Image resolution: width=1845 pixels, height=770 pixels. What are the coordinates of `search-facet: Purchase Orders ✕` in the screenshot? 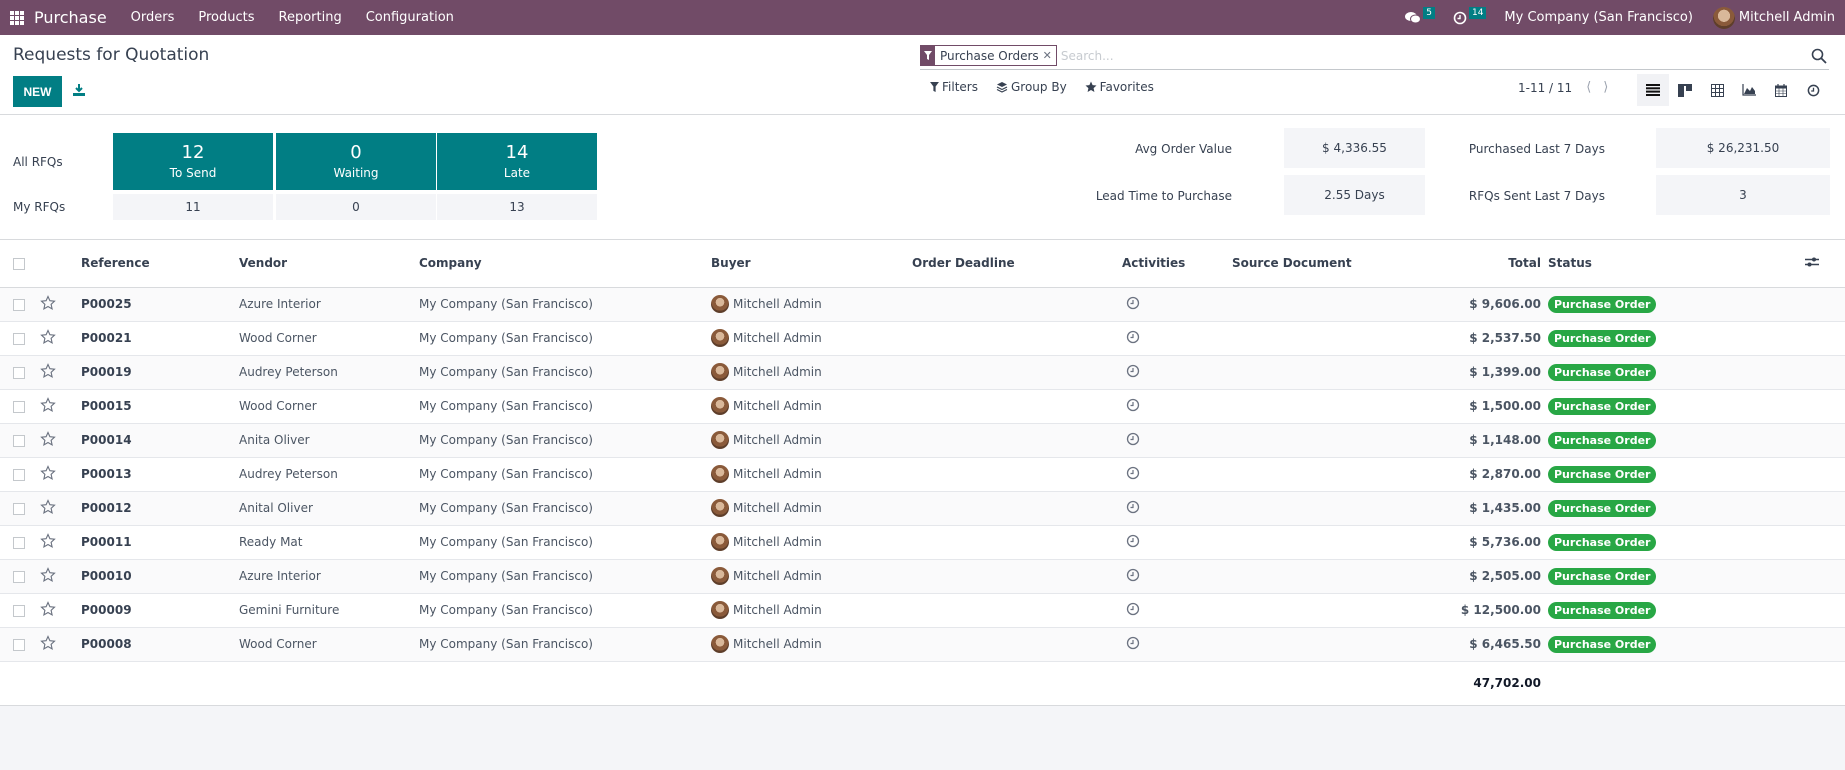 It's located at (988, 55).